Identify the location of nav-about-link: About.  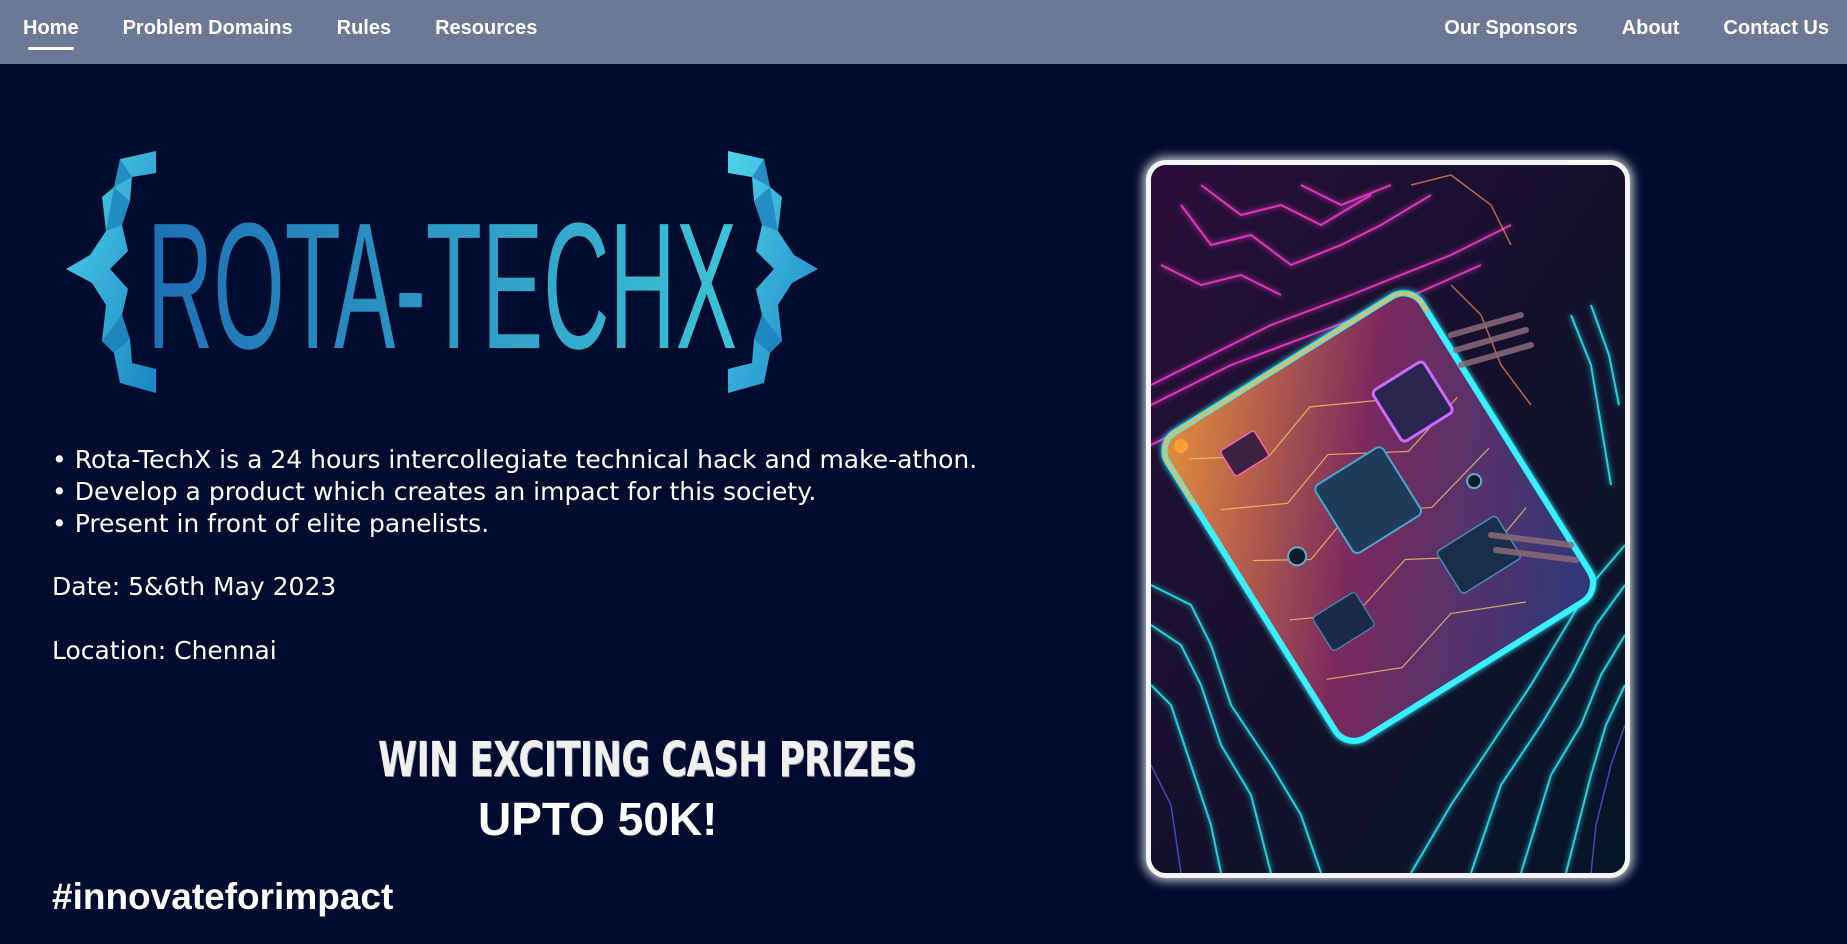
(1651, 28).